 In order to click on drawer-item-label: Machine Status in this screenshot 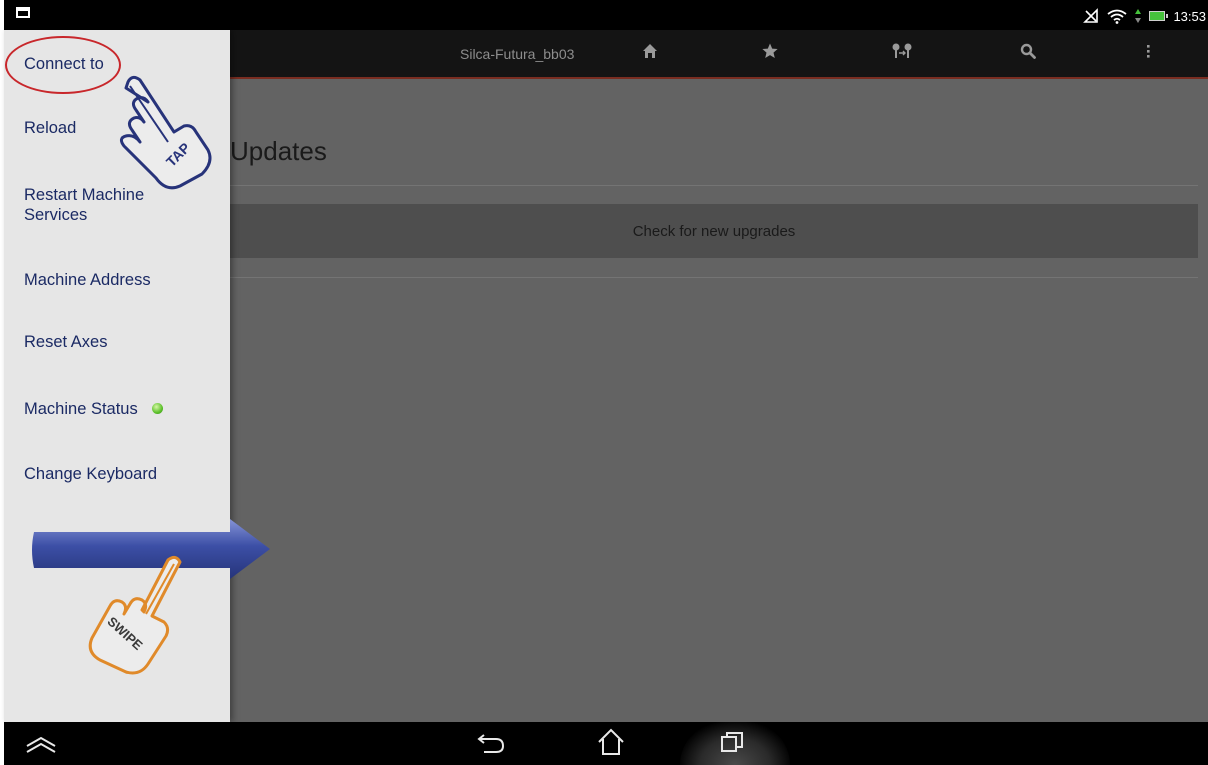, I will do `click(81, 409)`.